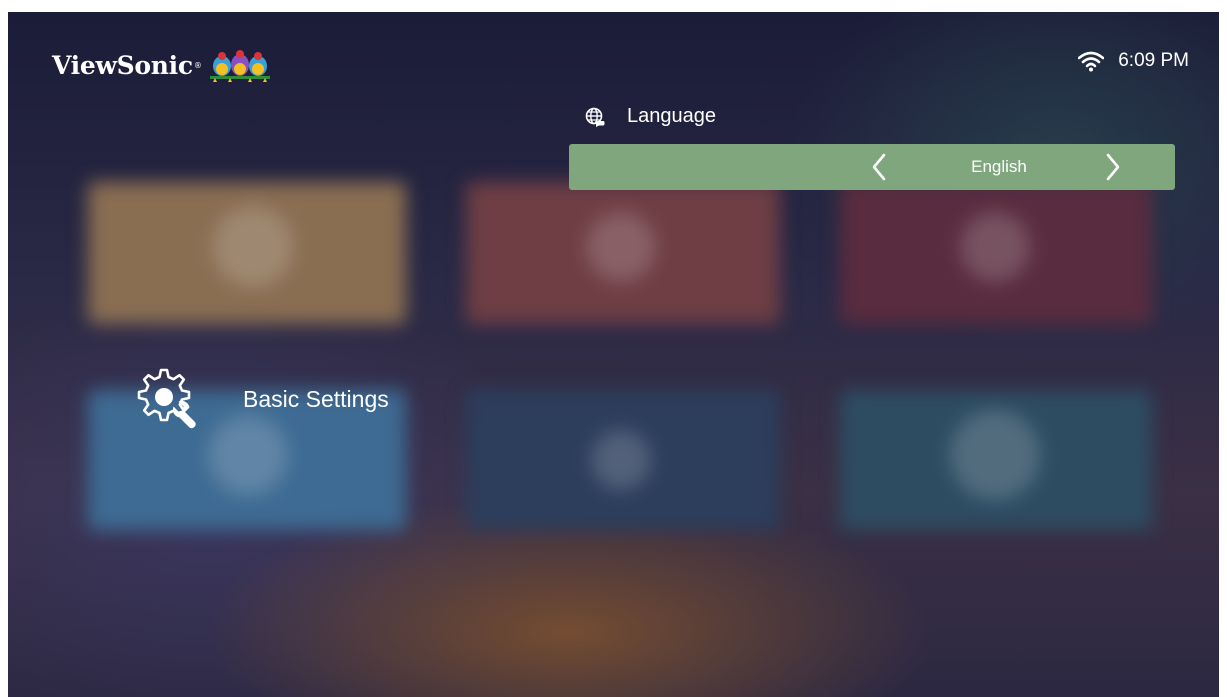 The height and width of the screenshot is (697, 1227). I want to click on setting-header: Language, so click(650, 116).